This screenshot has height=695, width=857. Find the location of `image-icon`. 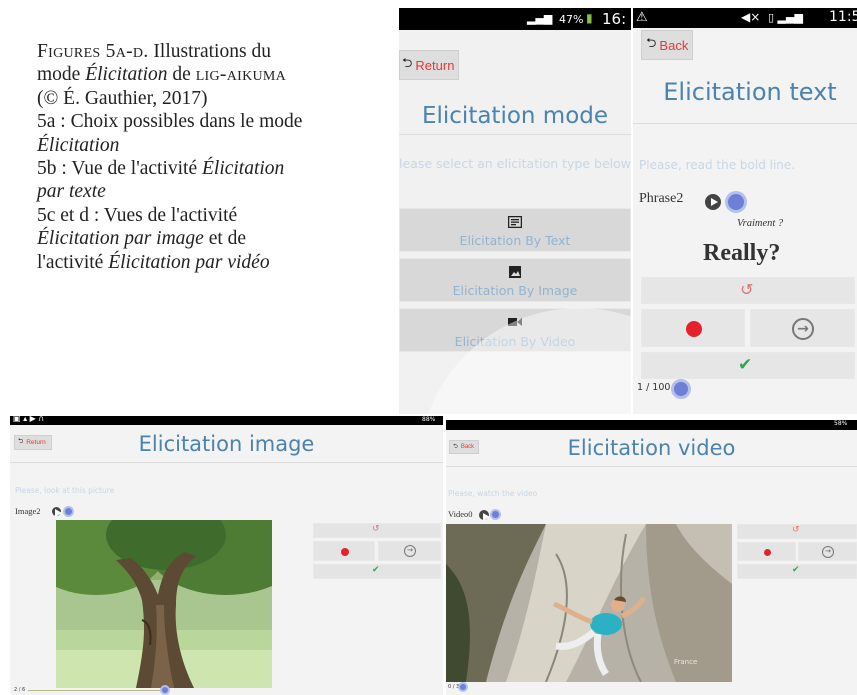

image-icon is located at coordinates (515, 272).